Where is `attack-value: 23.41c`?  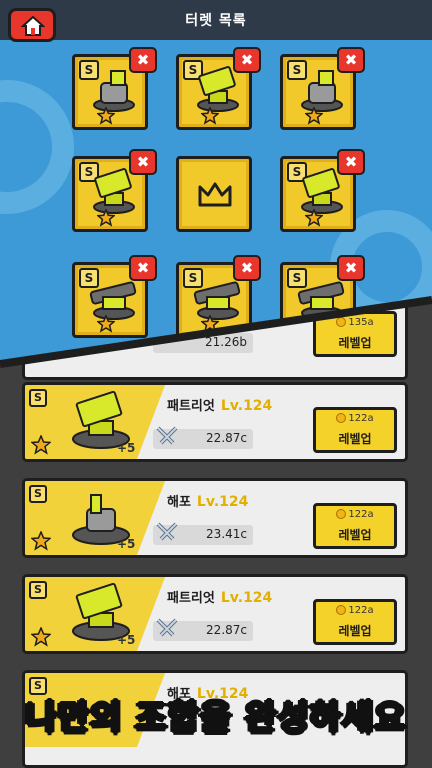 attack-value: 23.41c is located at coordinates (226, 534).